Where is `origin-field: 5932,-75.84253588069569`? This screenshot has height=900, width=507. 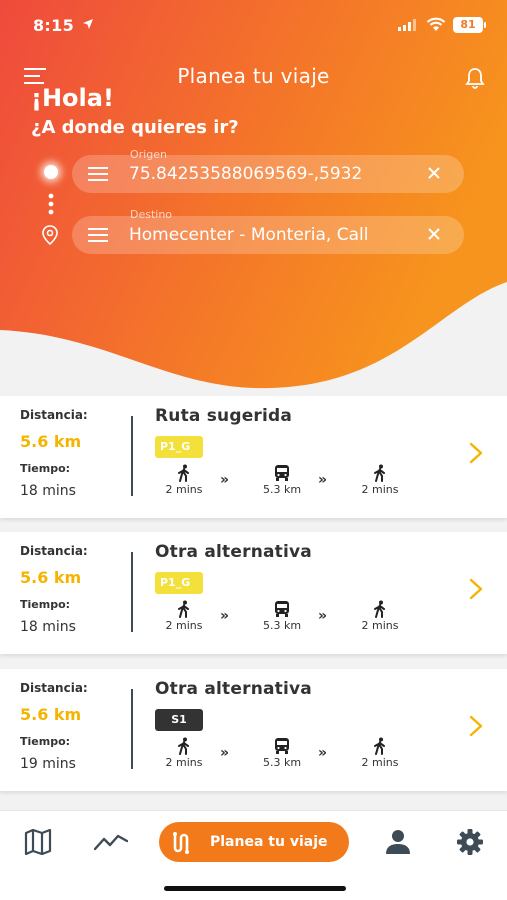
origin-field: 5932,-75.84253588069569 is located at coordinates (268, 174).